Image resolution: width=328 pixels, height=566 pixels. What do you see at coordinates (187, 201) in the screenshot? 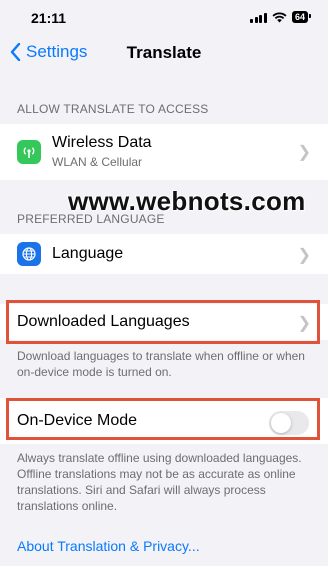
I see `watermark: www.webnots.com` at bounding box center [187, 201].